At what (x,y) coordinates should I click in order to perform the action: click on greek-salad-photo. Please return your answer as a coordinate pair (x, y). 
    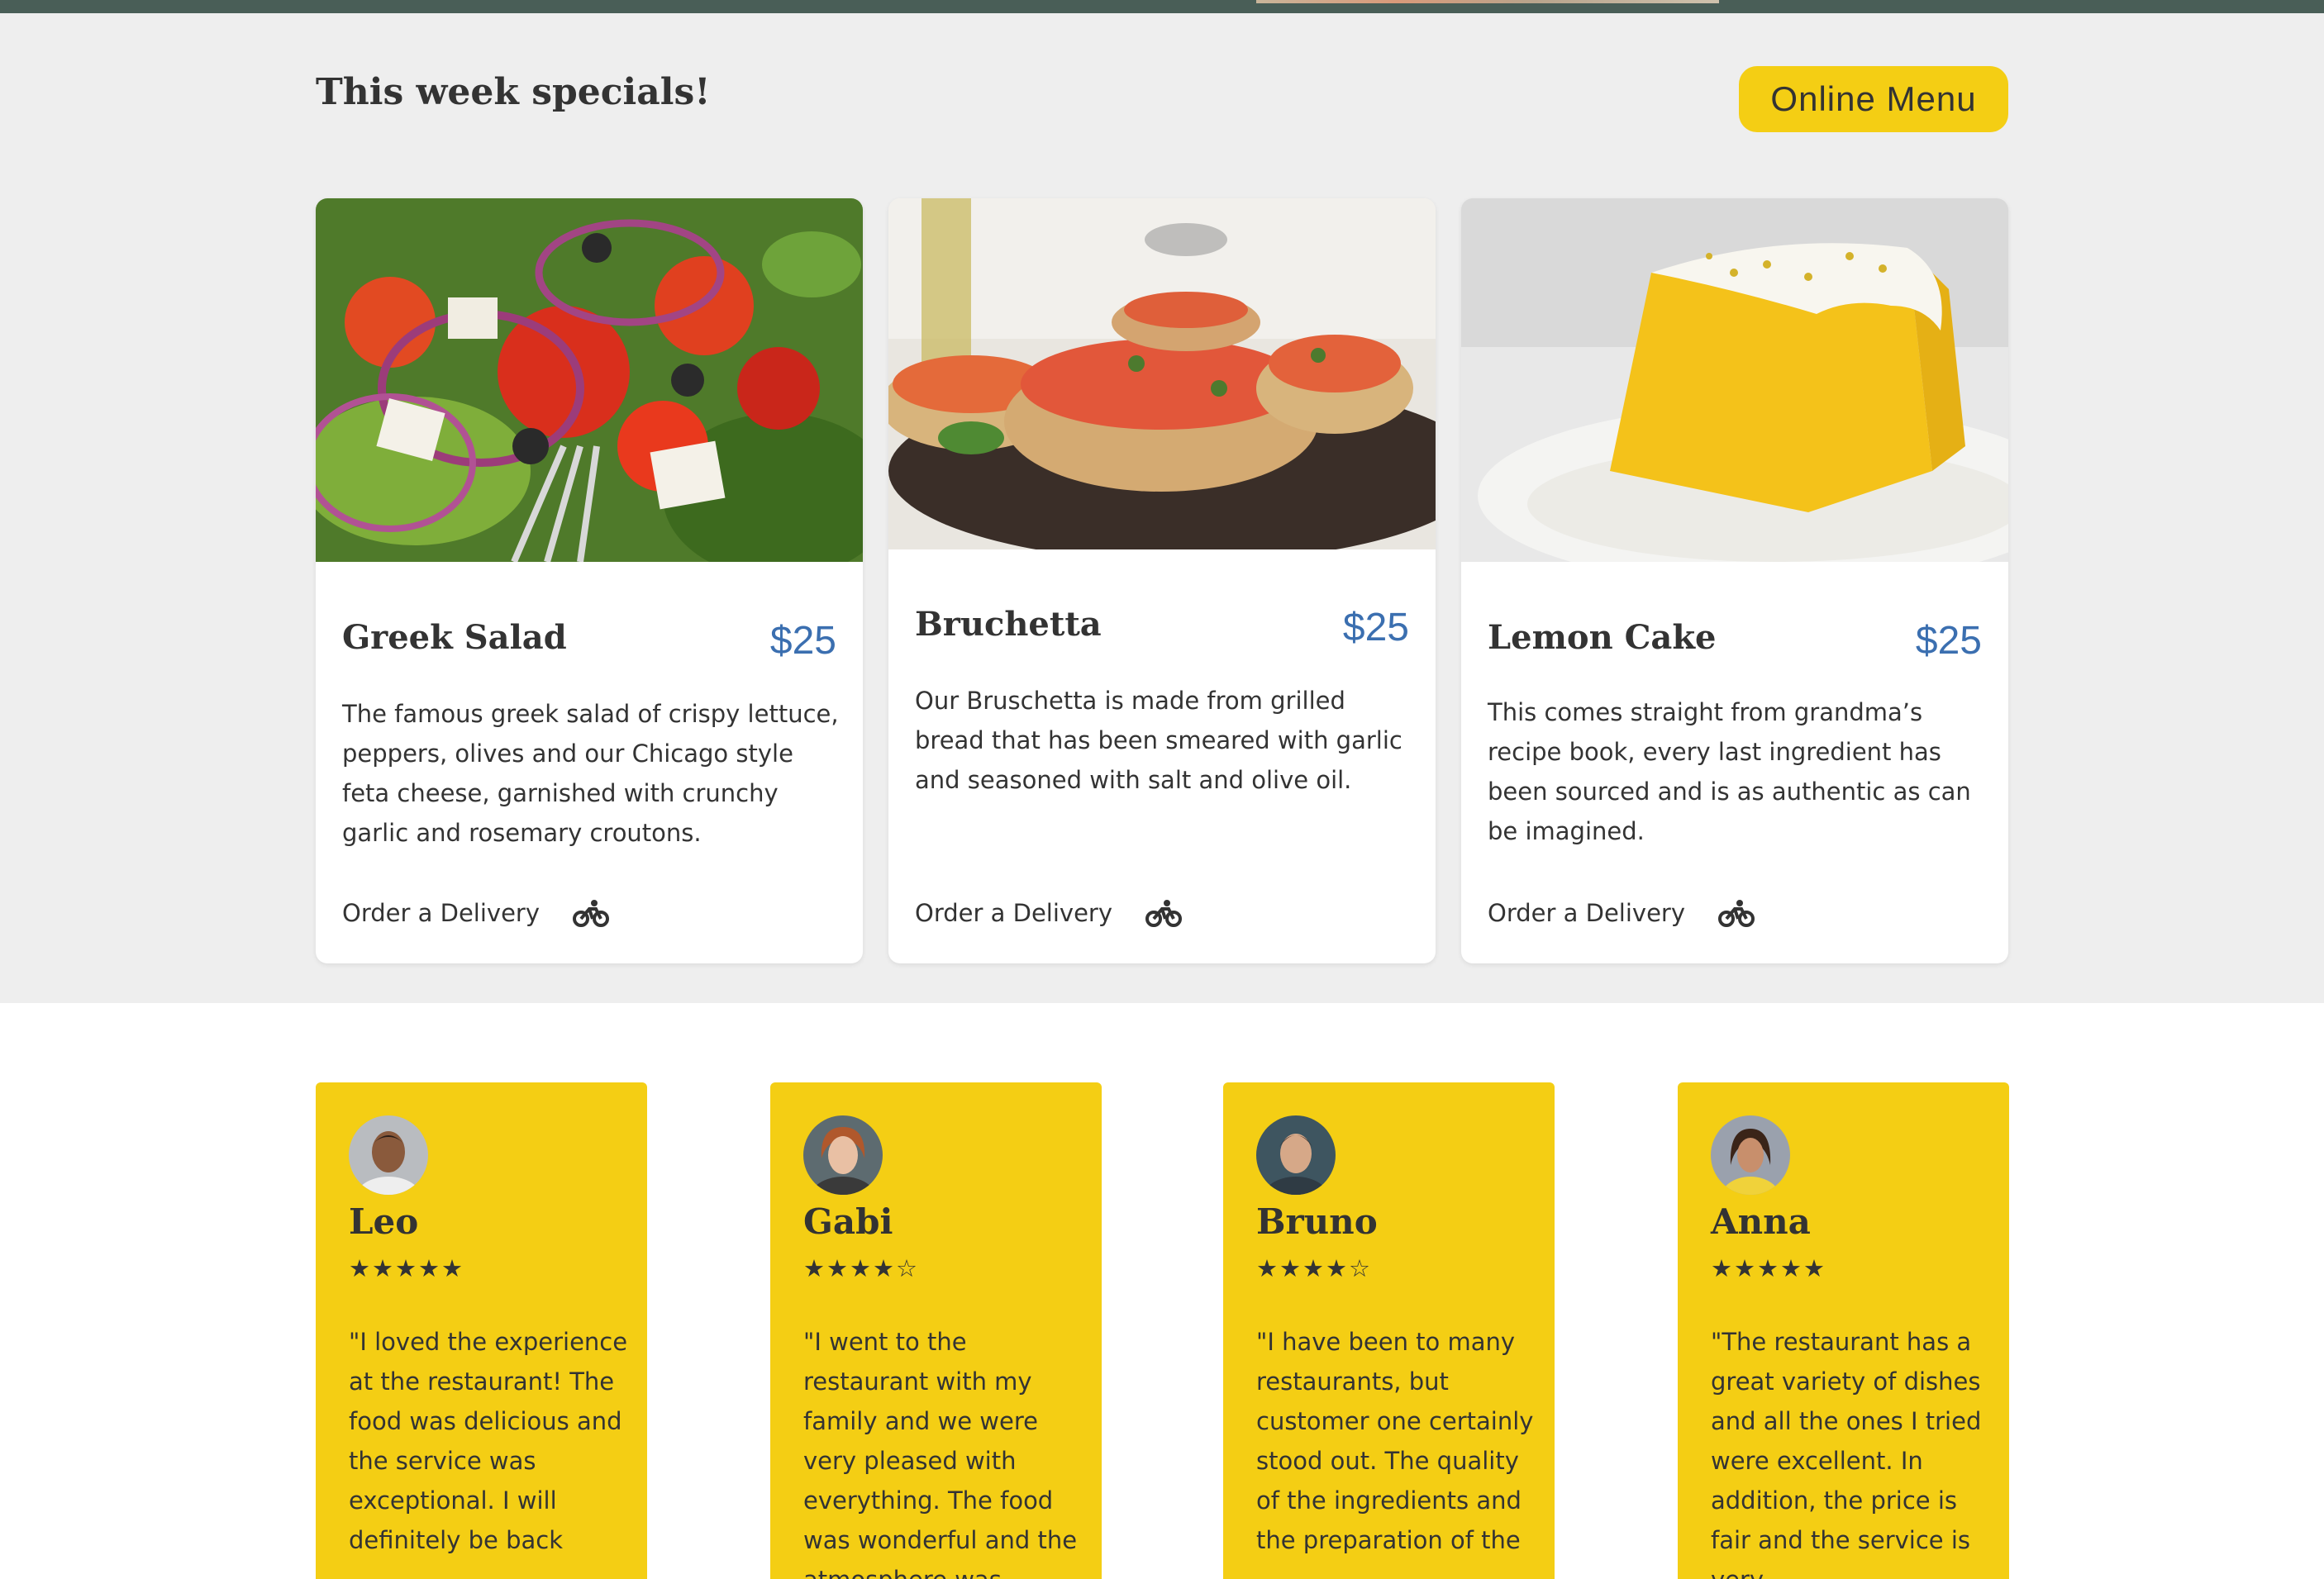
    Looking at the image, I should click on (589, 380).